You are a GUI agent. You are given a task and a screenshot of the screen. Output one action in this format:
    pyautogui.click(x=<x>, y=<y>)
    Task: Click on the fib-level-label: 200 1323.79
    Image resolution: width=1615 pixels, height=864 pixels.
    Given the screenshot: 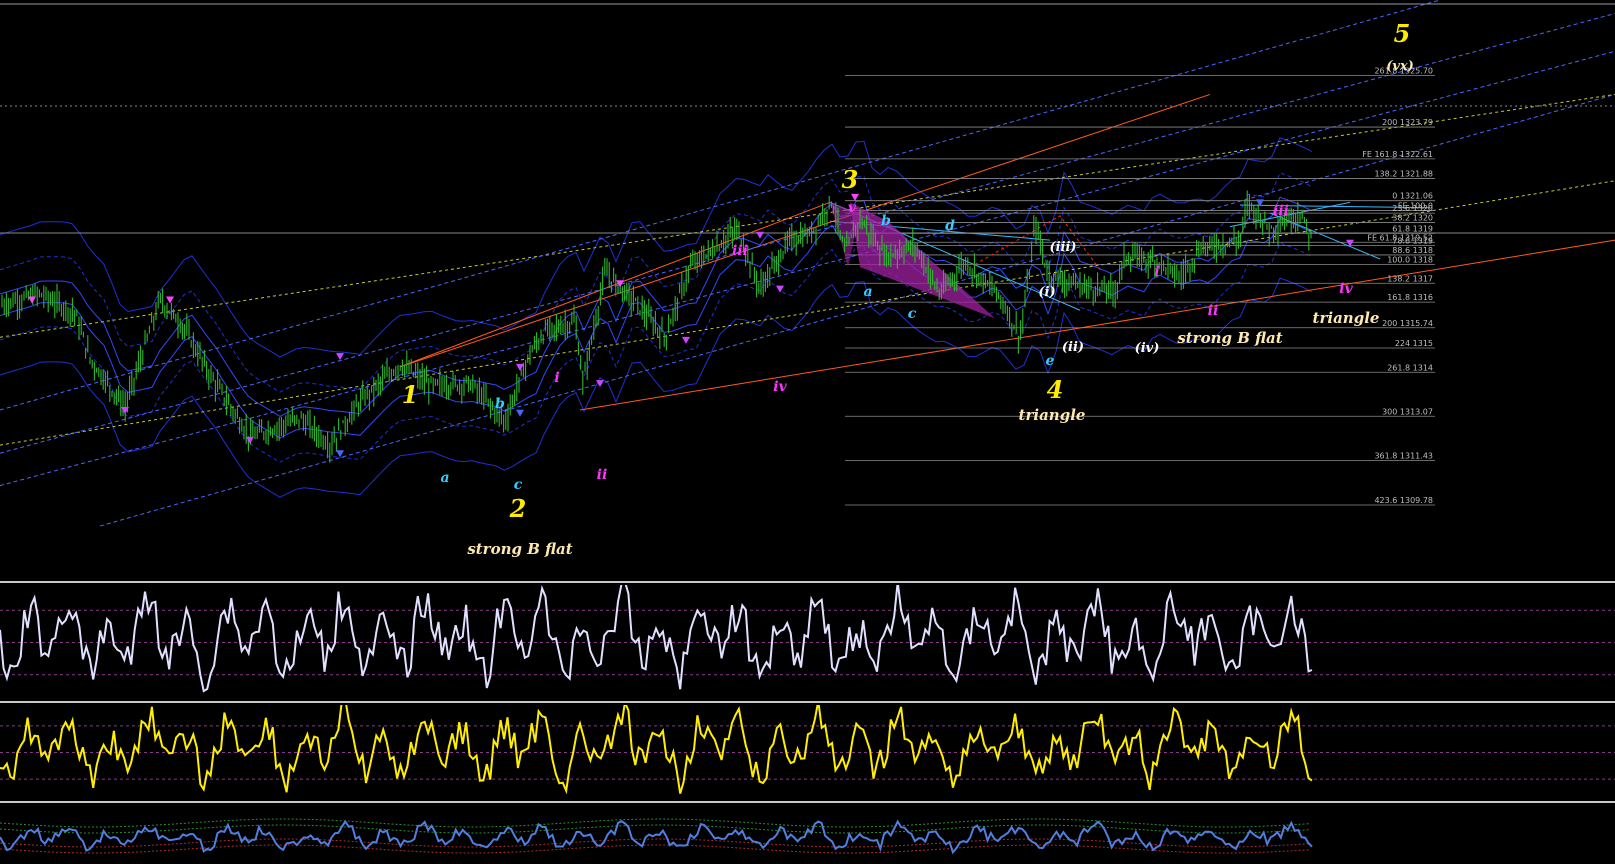 What is the action you would take?
    pyautogui.click(x=1407, y=122)
    